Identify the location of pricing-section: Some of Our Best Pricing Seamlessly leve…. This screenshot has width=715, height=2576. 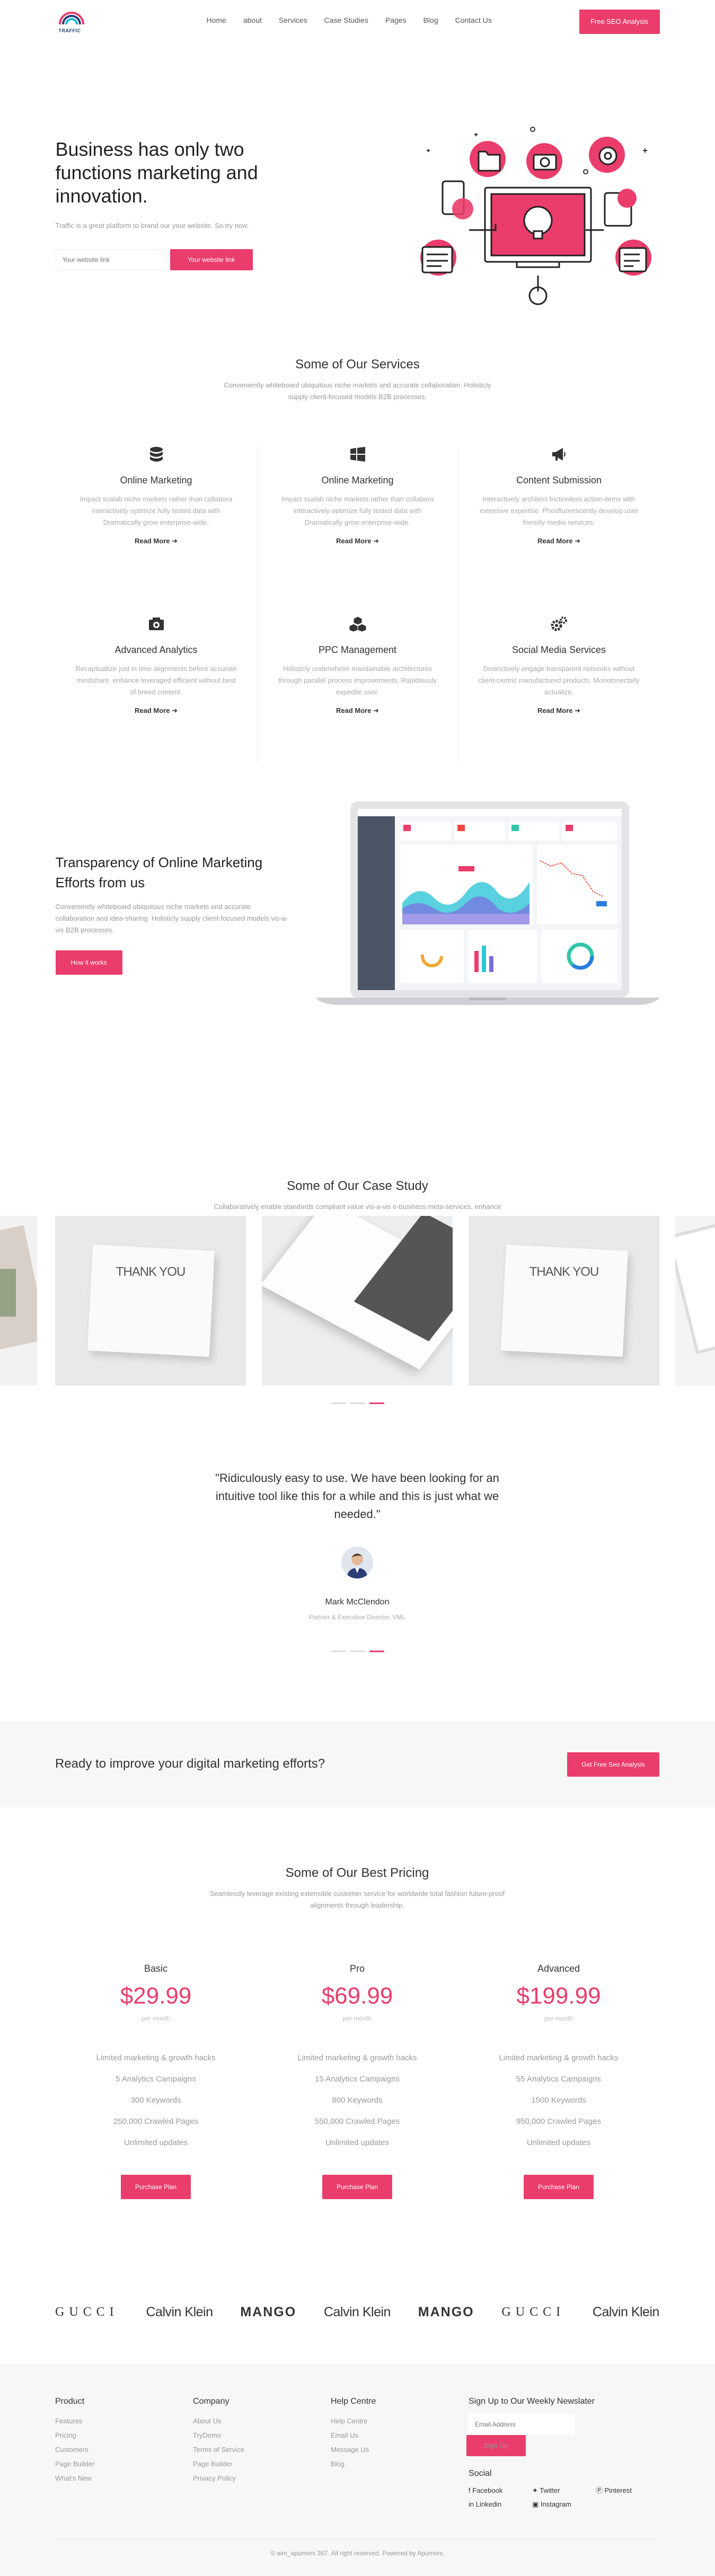
(357, 2003).